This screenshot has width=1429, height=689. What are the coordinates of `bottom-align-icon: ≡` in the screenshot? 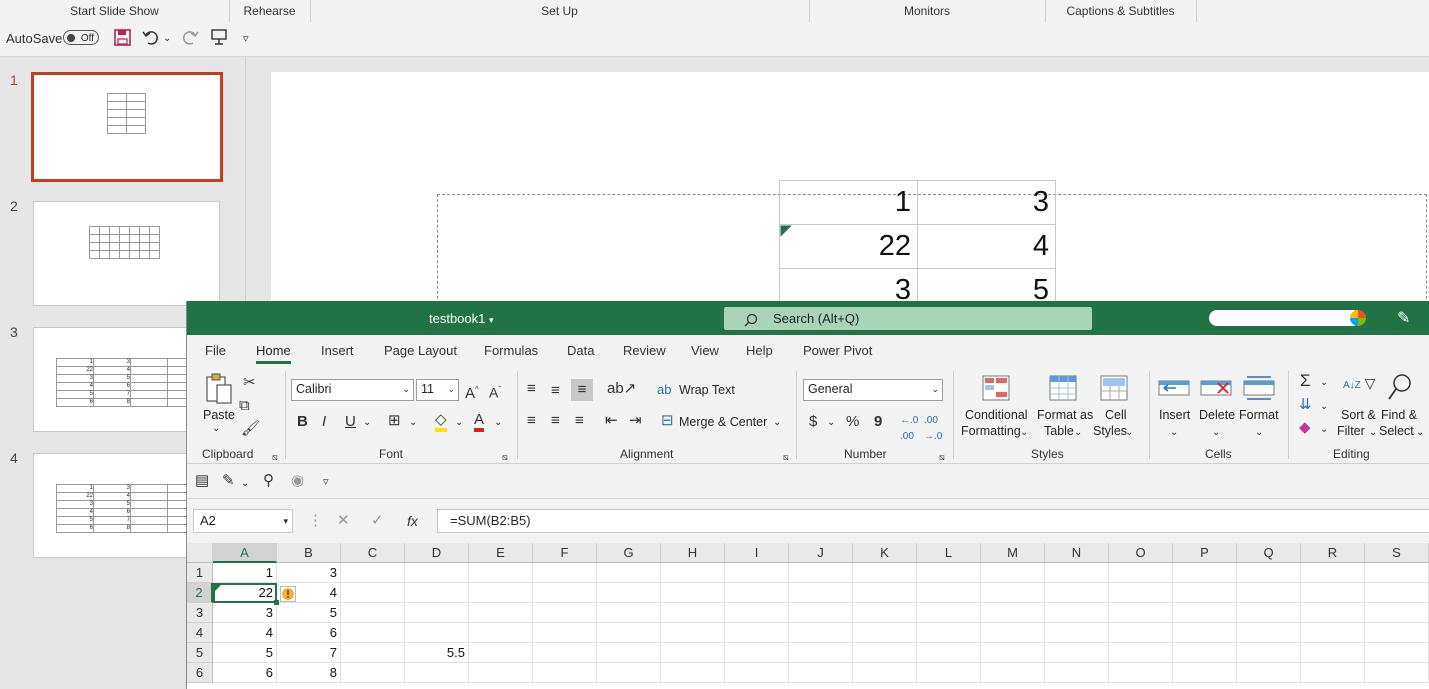 It's located at (582, 390).